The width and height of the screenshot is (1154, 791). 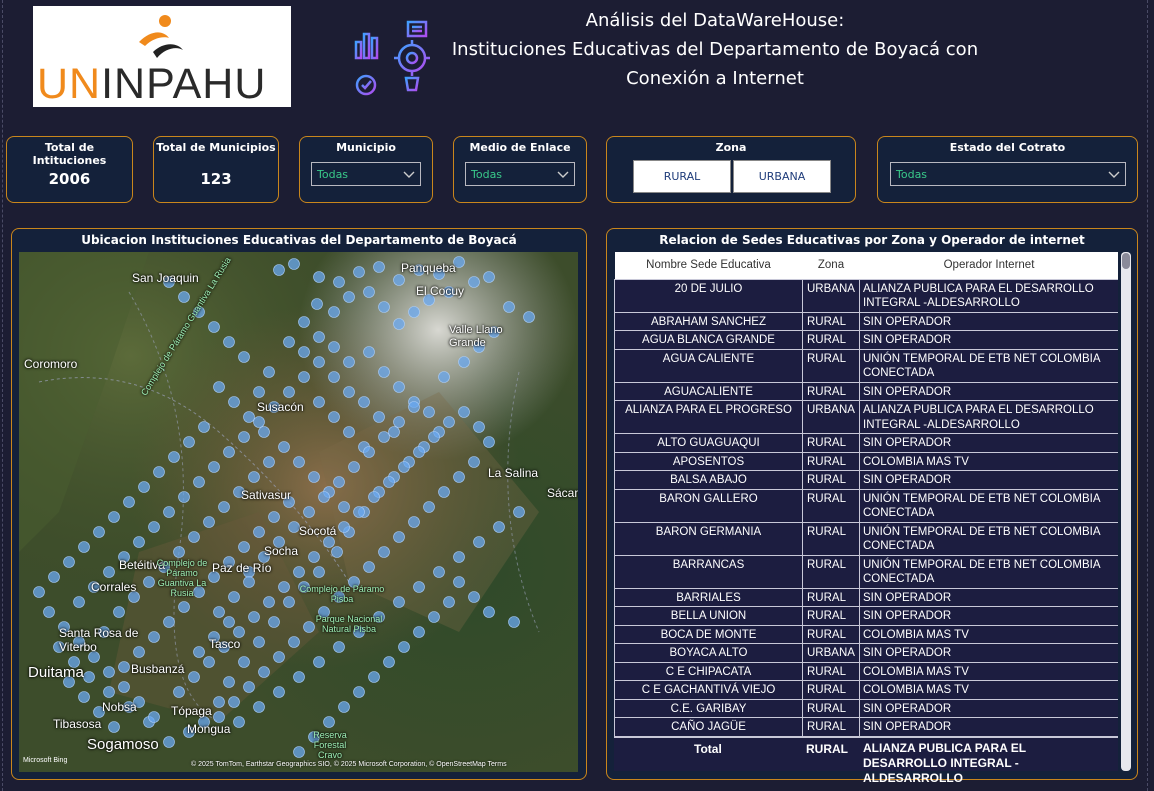 I want to click on table-row: C.E. GARIBAY RURAL SIN OPERADOR, so click(x=866, y=708).